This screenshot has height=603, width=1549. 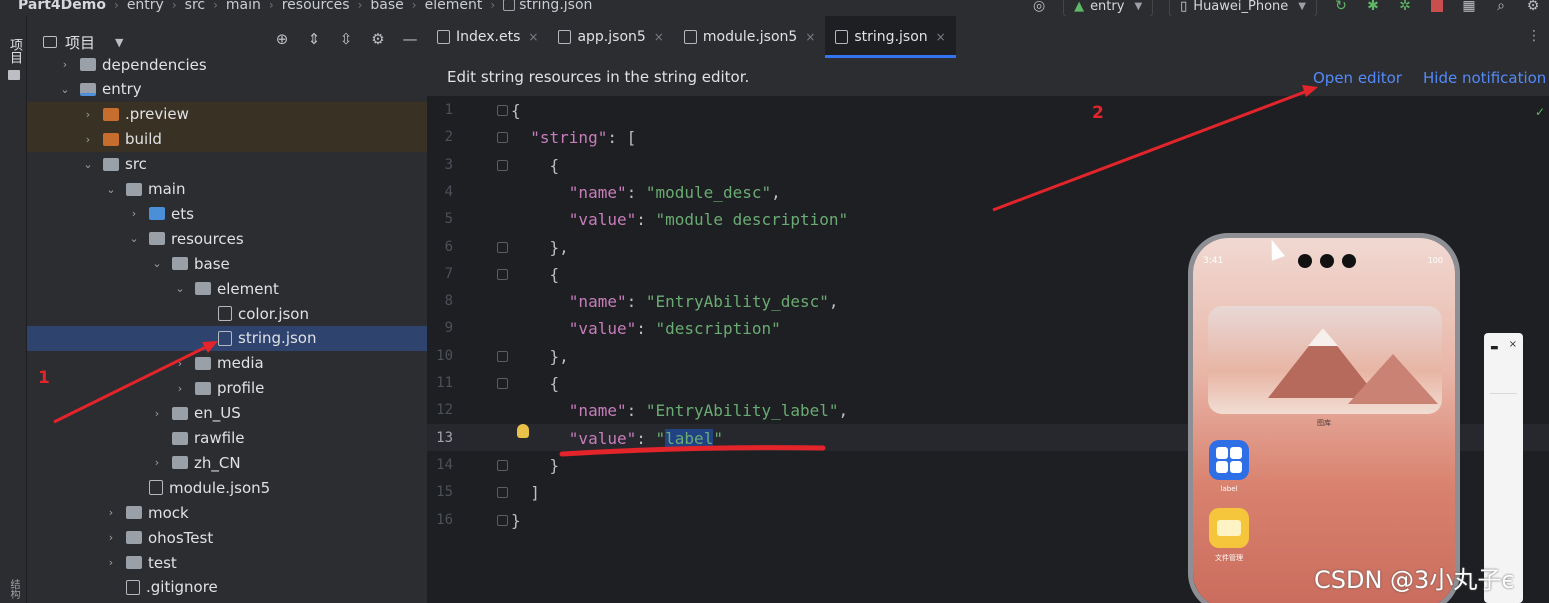 What do you see at coordinates (1405, 7) in the screenshot?
I see `attach-debugger-icon: ✲` at bounding box center [1405, 7].